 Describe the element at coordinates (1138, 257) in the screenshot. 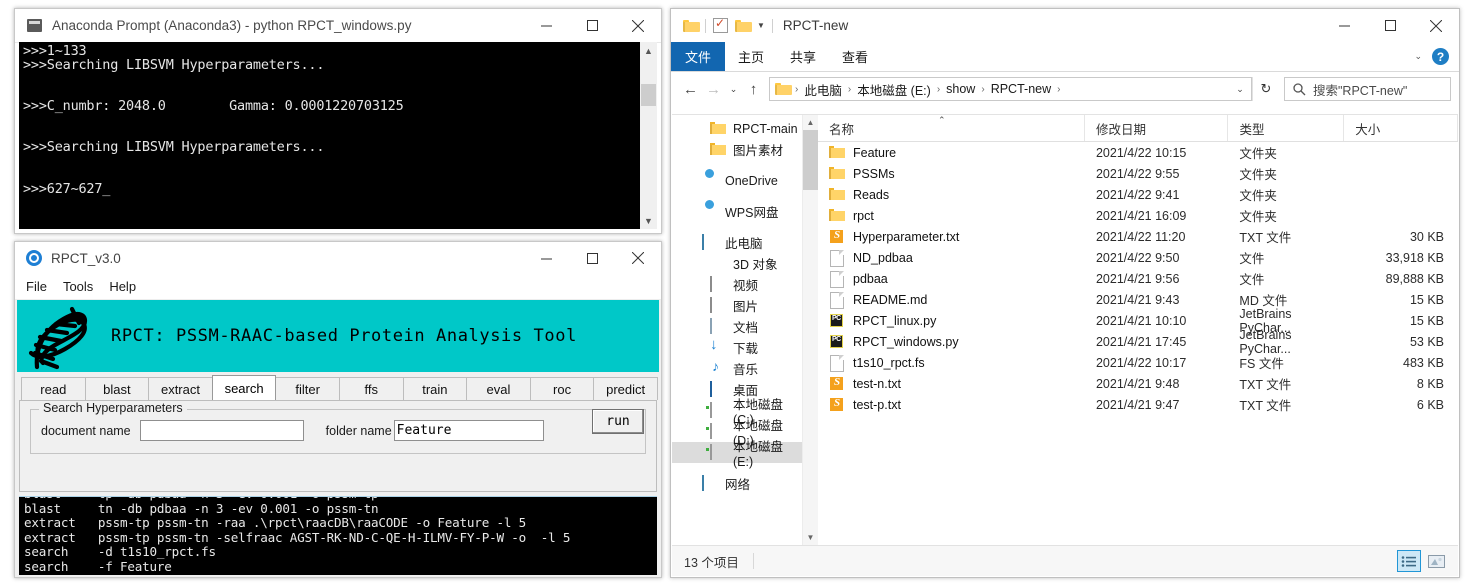

I see `table-row: ND_pdbaa 2021/4/22 9:50 文件 33,918 KB` at that location.